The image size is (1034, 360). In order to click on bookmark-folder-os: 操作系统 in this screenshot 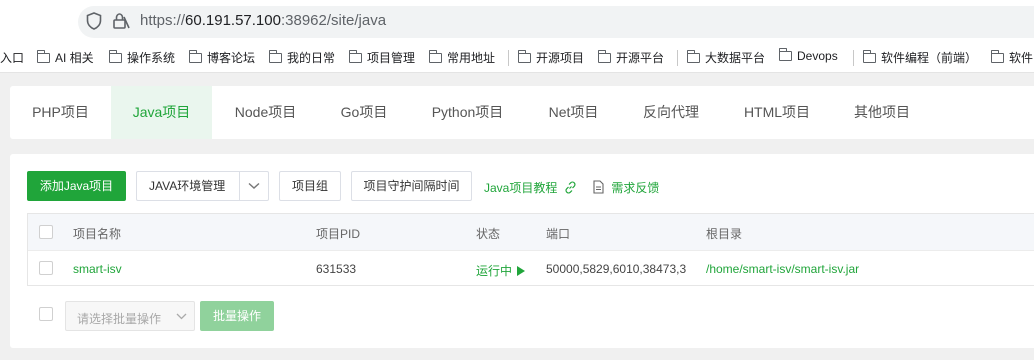, I will do `click(141, 57)`.